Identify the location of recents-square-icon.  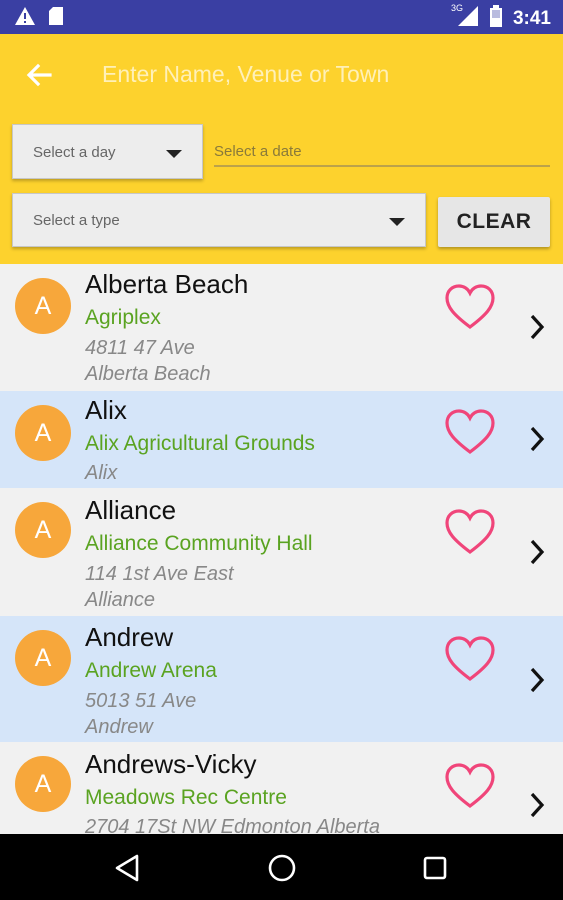
(435, 868).